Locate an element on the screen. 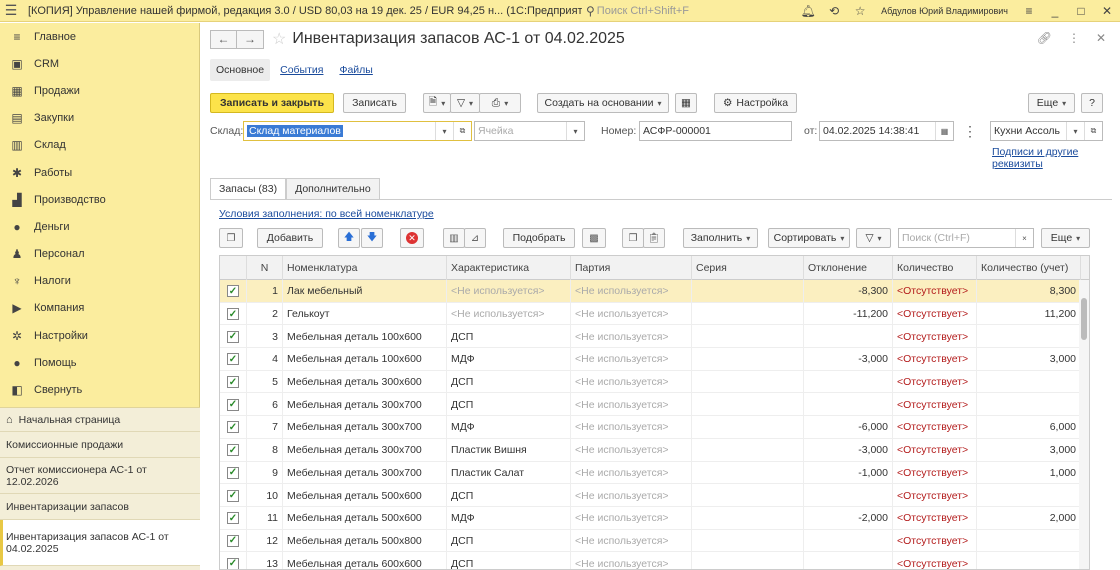  row-number: 9 is located at coordinates (265, 473).